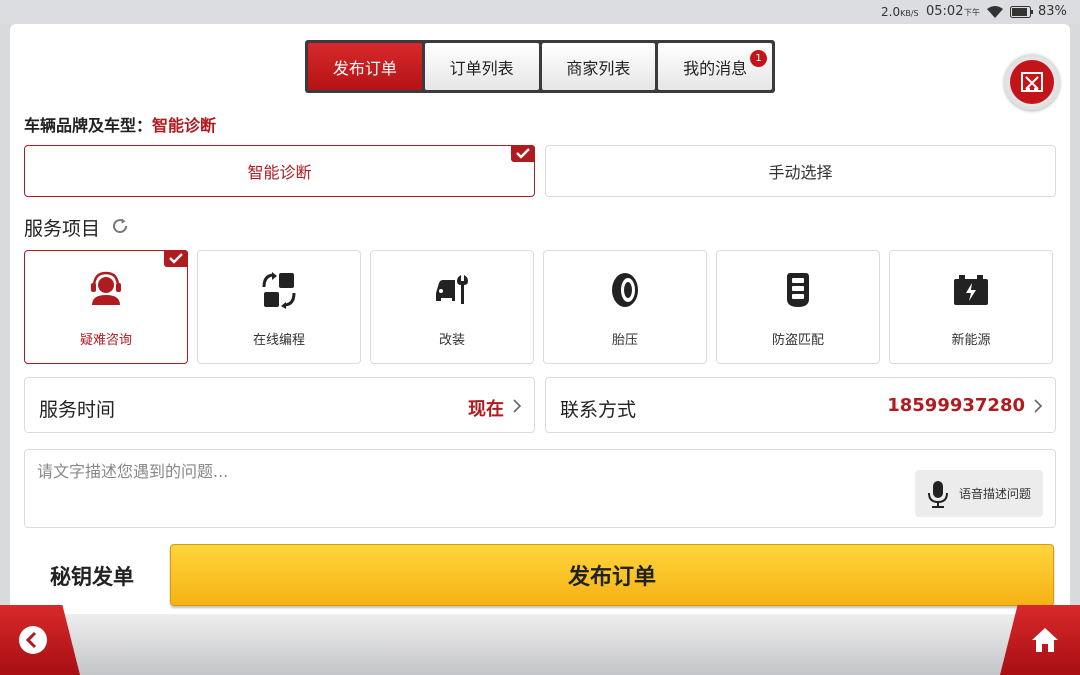 Image resolution: width=1080 pixels, height=675 pixels. What do you see at coordinates (938, 494) in the screenshot?
I see `microphone-icon` at bounding box center [938, 494].